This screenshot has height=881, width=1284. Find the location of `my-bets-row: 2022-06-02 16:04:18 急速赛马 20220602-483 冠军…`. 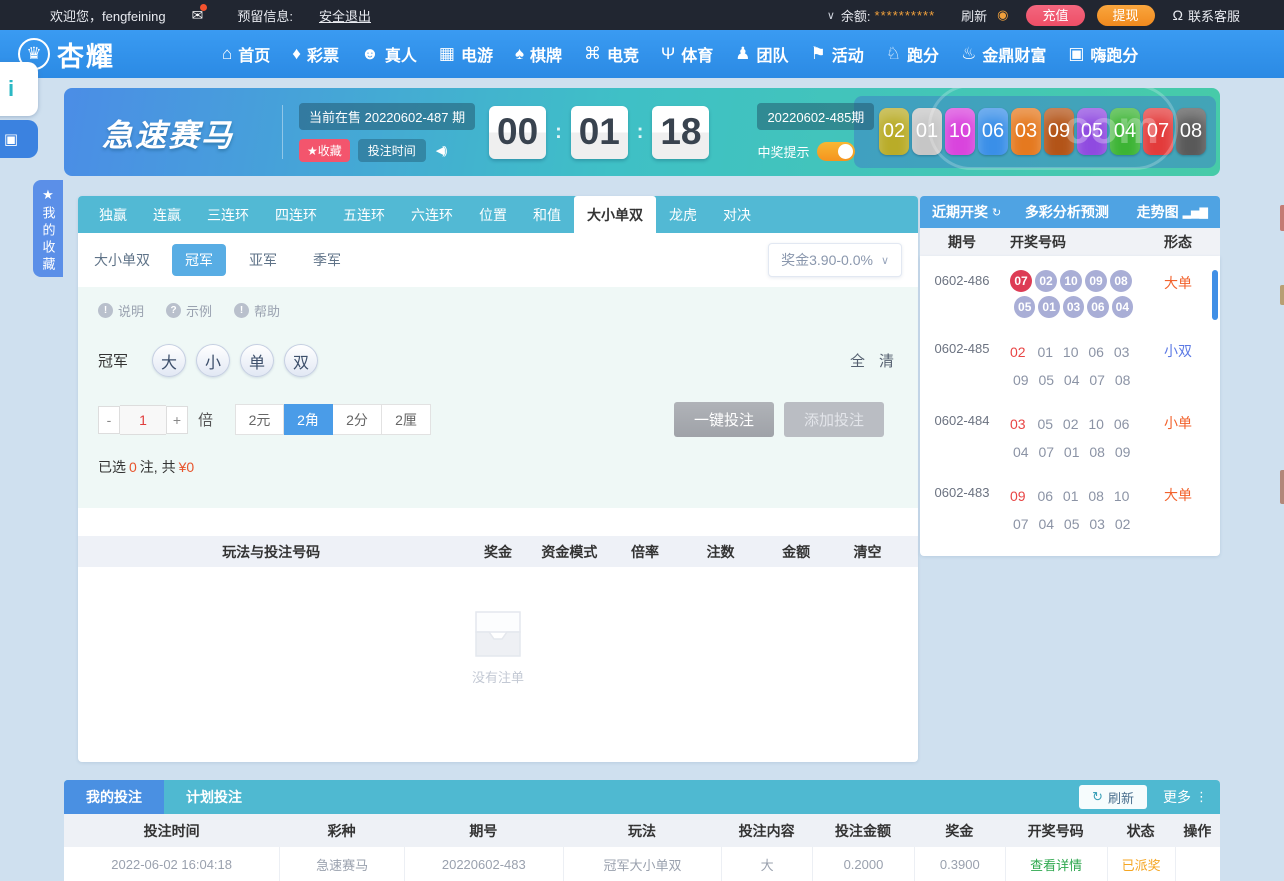

my-bets-row: 2022-06-02 16:04:18 急速赛马 20220602-483 冠军… is located at coordinates (642, 864).